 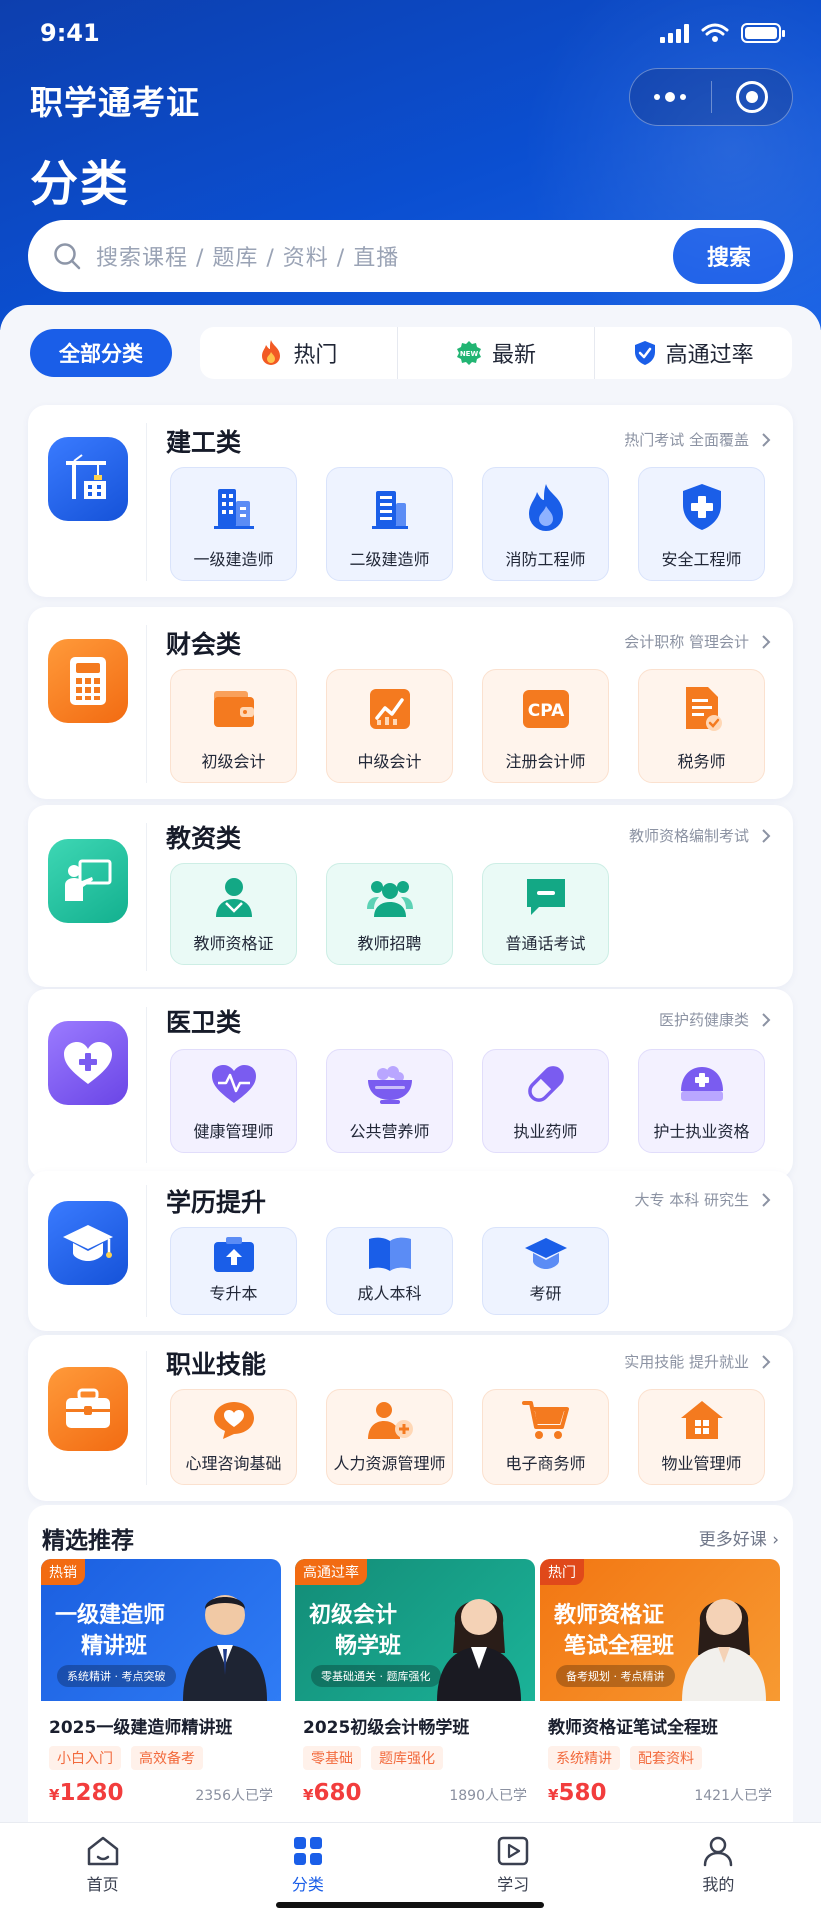 What do you see at coordinates (233, 1271) in the screenshot?
I see `tile-education-1: 专升本` at bounding box center [233, 1271].